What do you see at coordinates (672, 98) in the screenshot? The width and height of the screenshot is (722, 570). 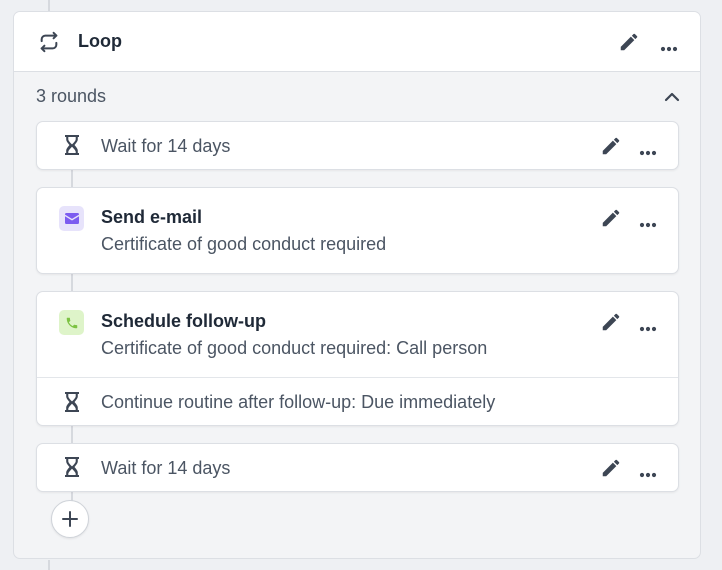 I see `chevron-up-icon` at bounding box center [672, 98].